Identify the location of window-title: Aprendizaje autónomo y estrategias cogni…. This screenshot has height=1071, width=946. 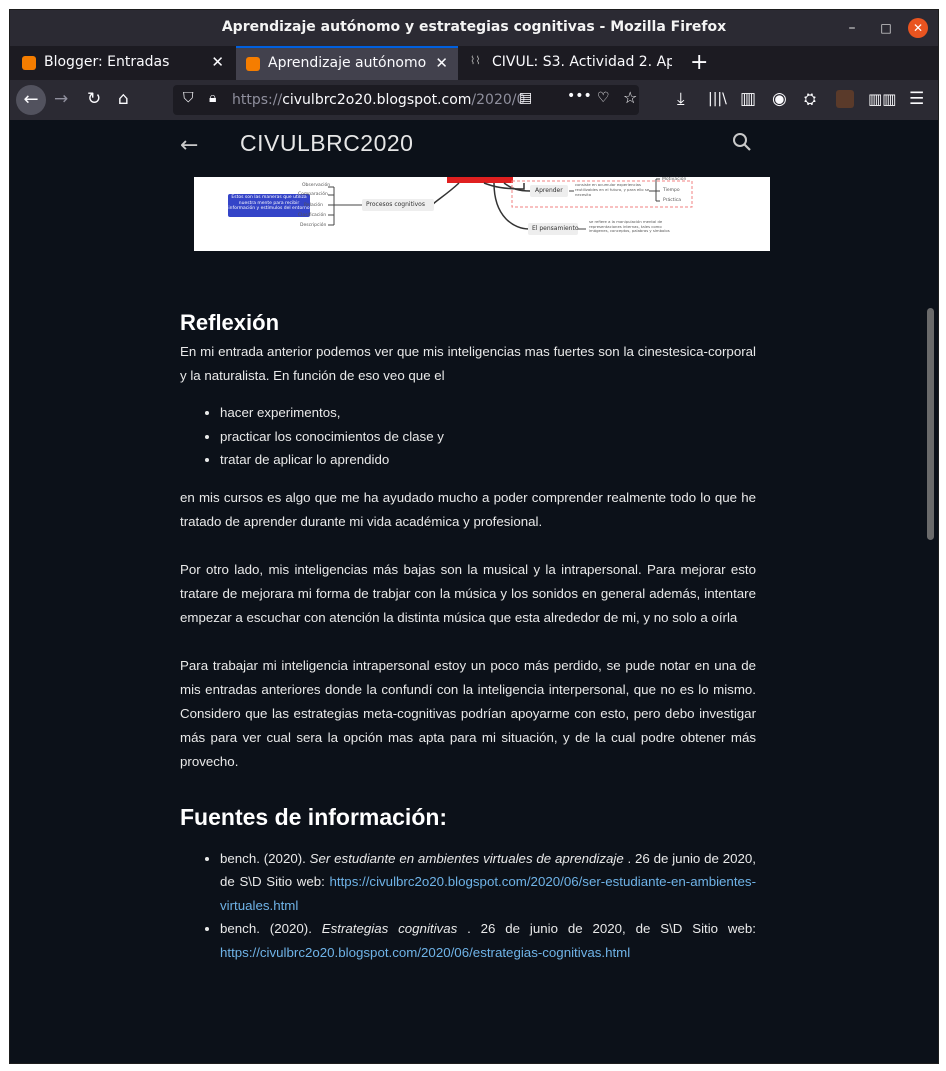
(474, 27).